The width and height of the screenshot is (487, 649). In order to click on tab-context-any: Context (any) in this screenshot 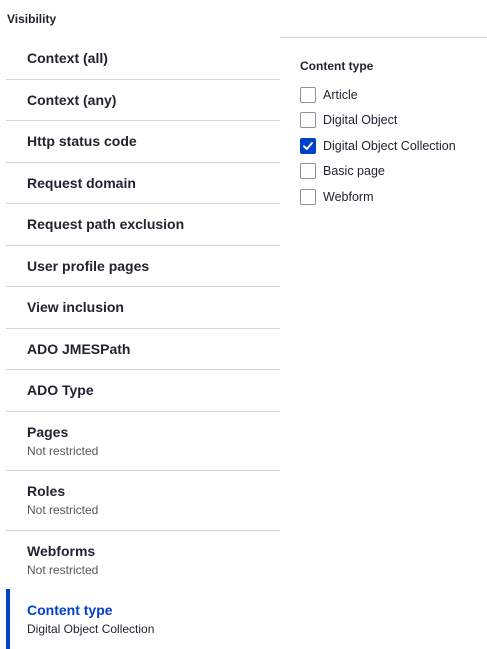, I will do `click(143, 100)`.